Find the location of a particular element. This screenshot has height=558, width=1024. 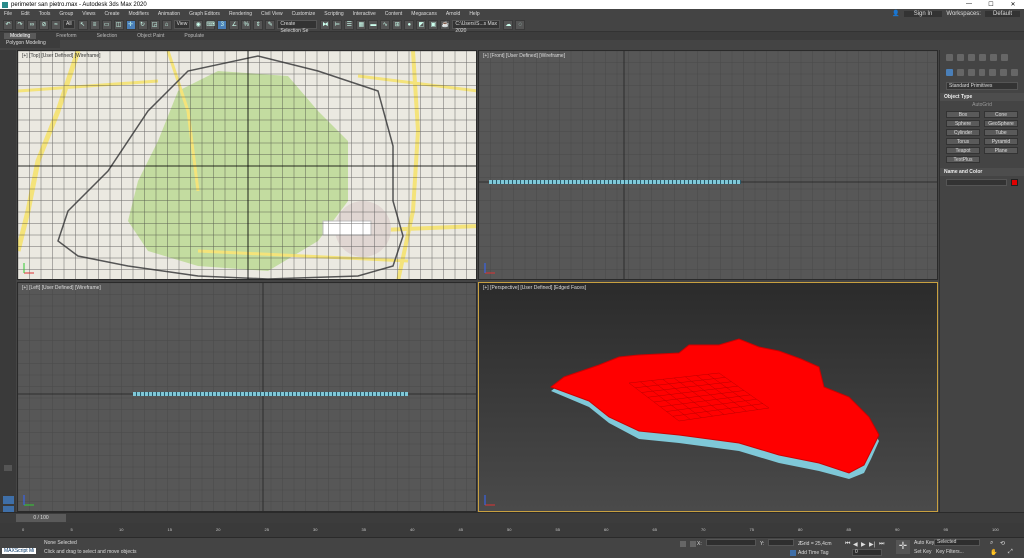

ribbon-tab-populate: Populate is located at coordinates (194, 36).